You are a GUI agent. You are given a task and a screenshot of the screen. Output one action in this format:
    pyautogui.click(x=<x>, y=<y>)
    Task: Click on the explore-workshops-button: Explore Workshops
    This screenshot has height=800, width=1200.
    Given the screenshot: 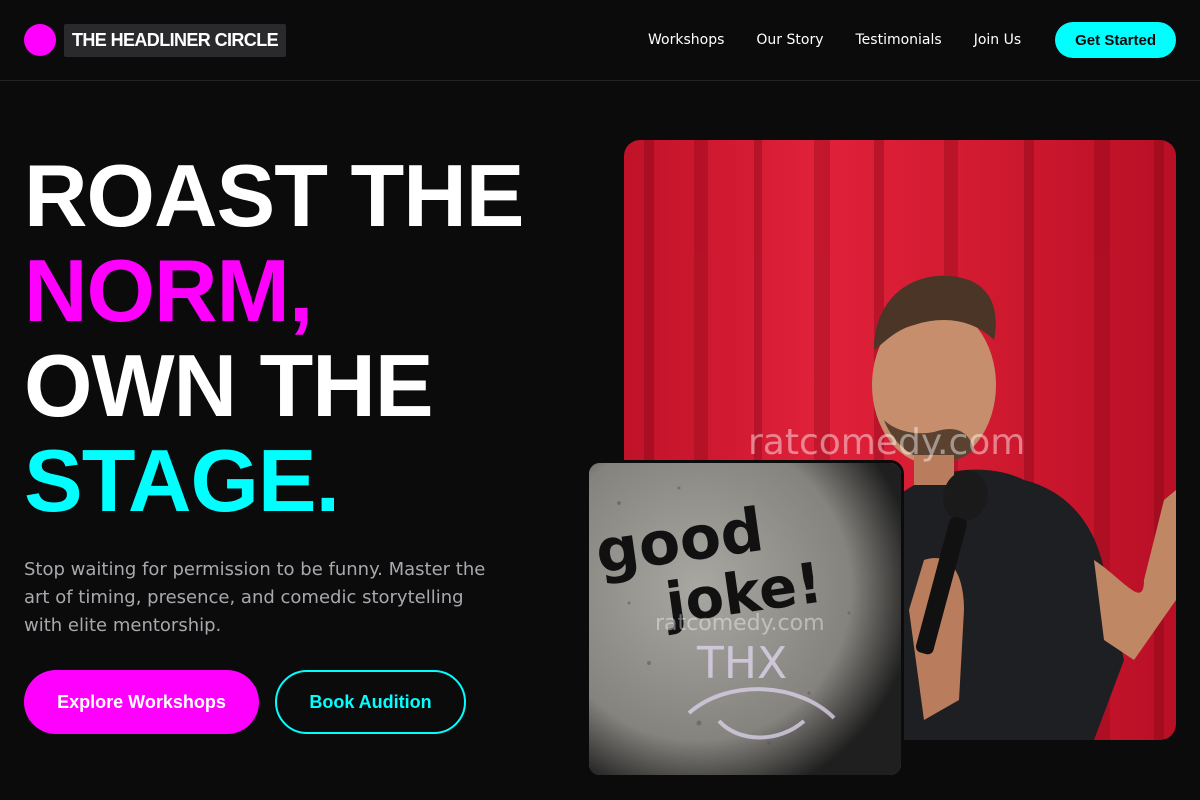 What is the action you would take?
    pyautogui.click(x=141, y=702)
    